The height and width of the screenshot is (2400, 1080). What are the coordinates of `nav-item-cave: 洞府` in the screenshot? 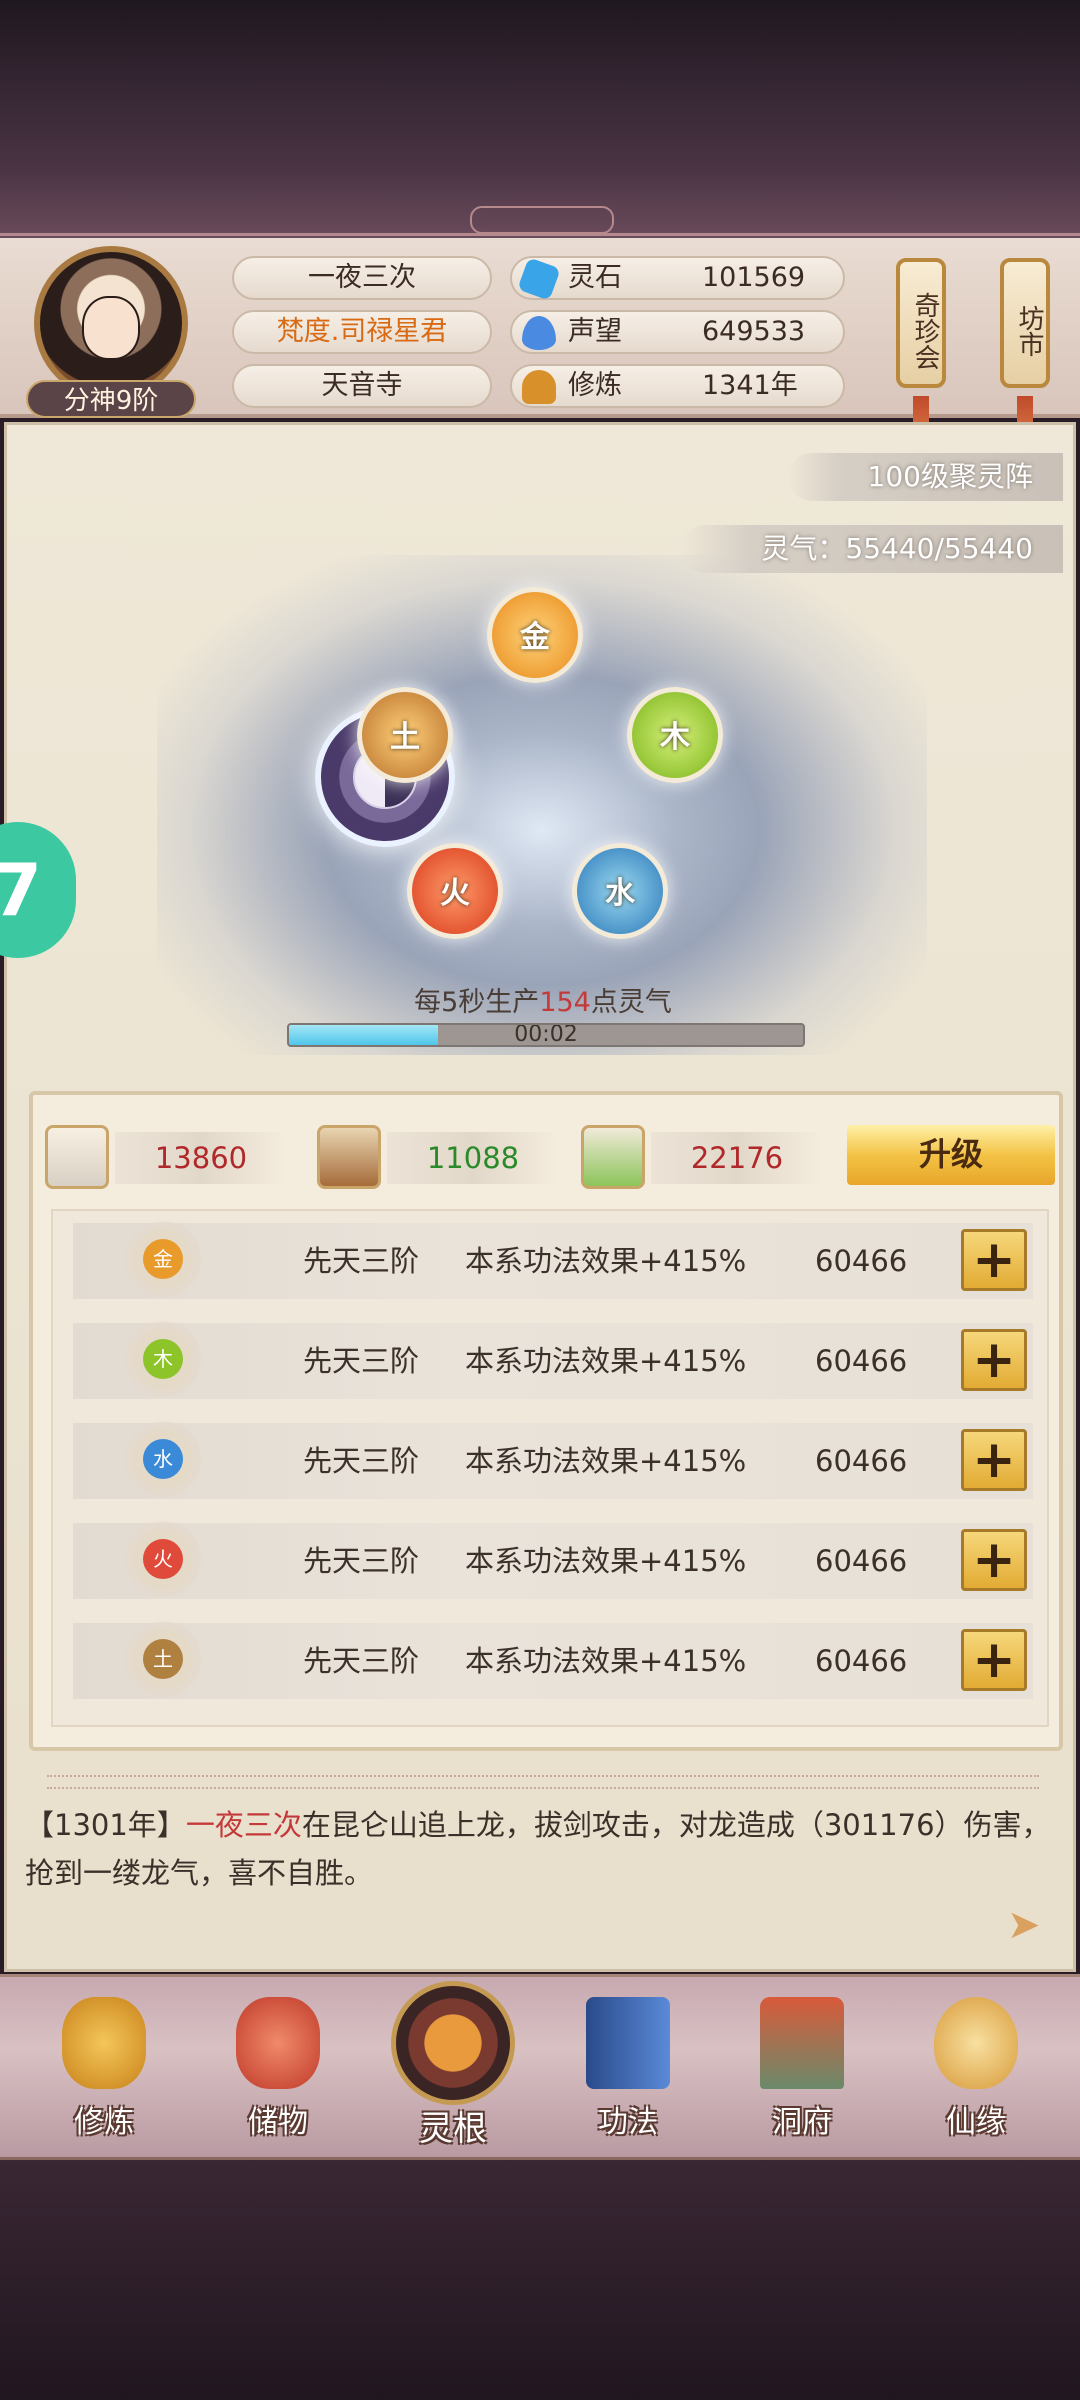 It's located at (802, 2077).